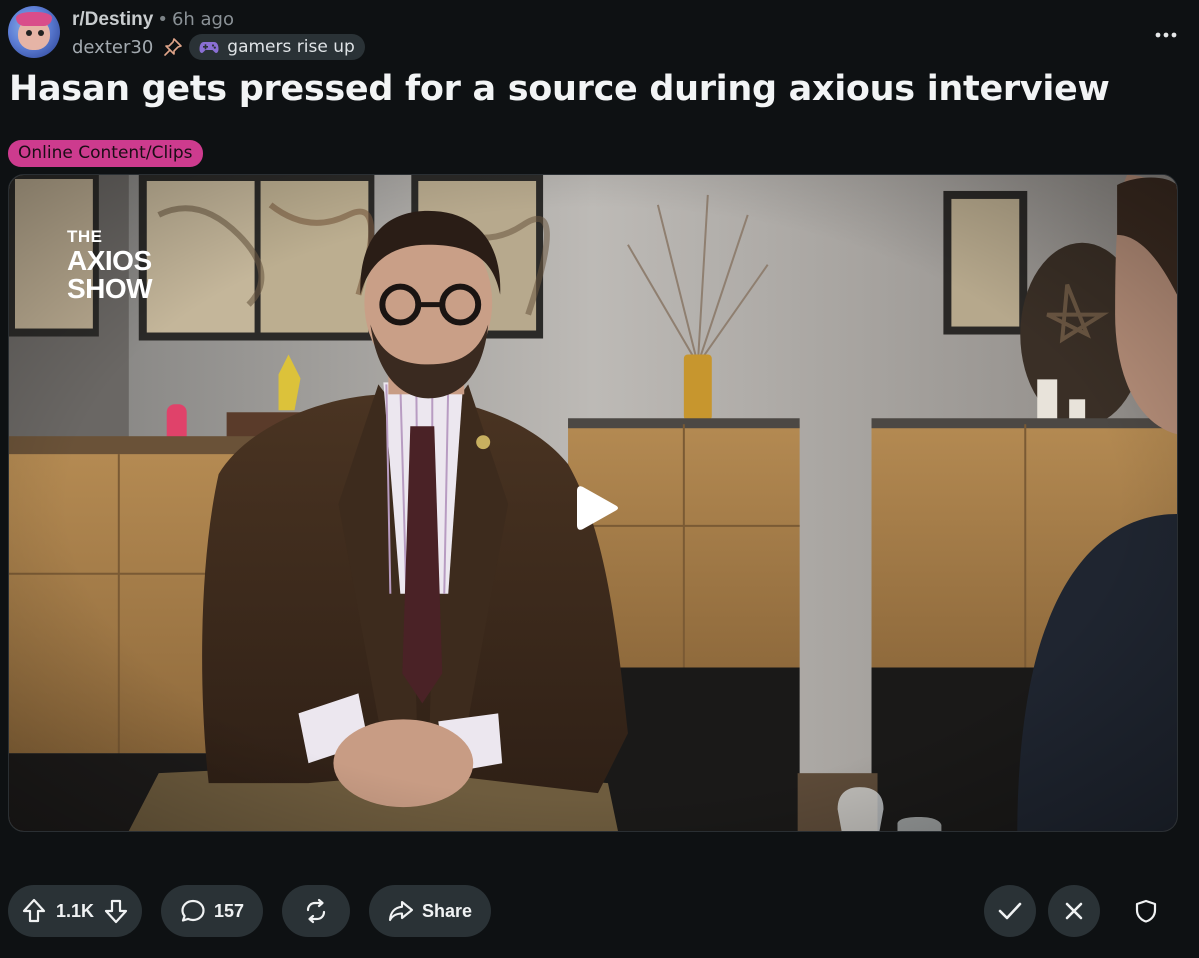 This screenshot has width=1199, height=958. I want to click on ellipsis-icon, so click(1166, 35).